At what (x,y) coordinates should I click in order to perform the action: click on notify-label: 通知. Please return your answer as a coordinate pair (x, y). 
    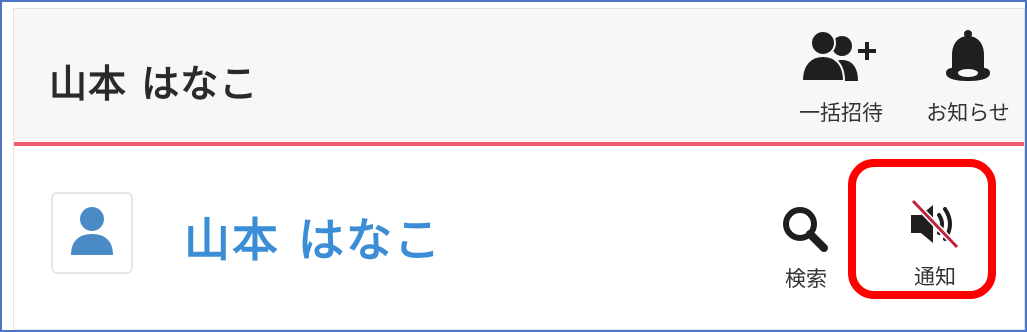
    Looking at the image, I should click on (935, 277).